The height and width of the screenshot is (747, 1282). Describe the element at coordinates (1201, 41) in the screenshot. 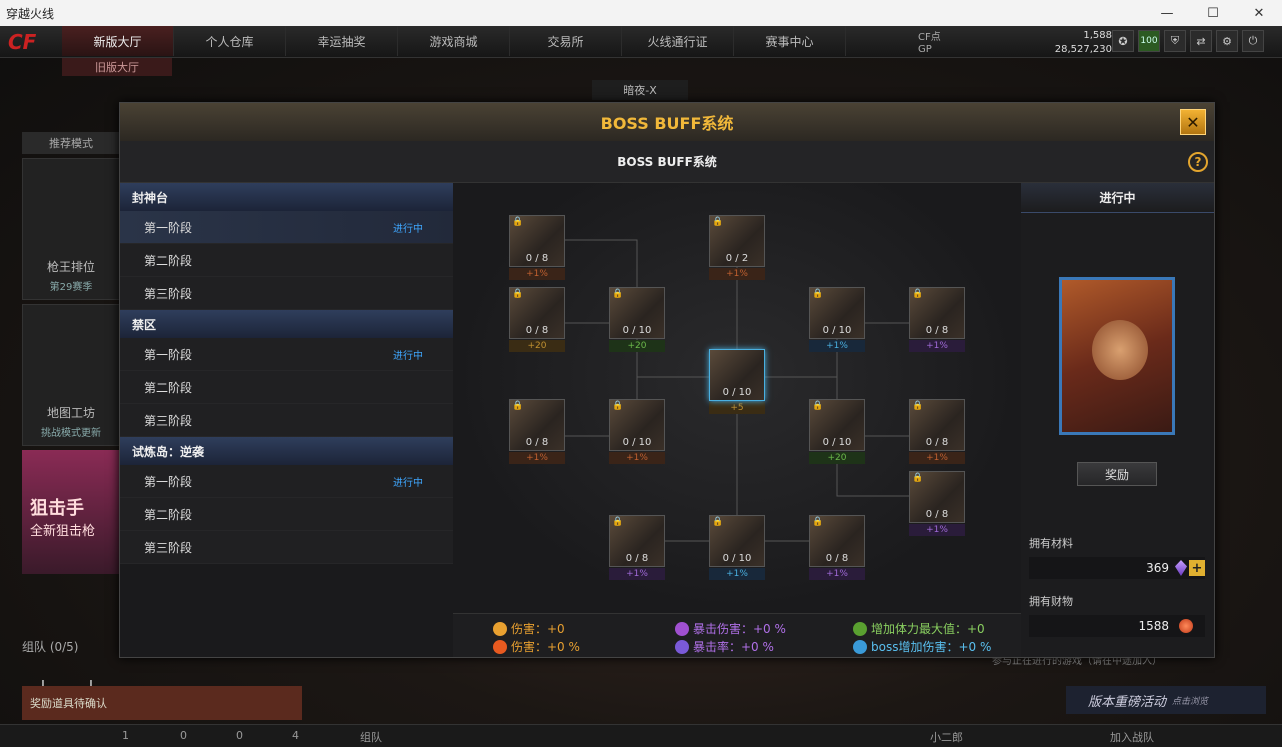

I see `switch-icon: ⇄` at that location.